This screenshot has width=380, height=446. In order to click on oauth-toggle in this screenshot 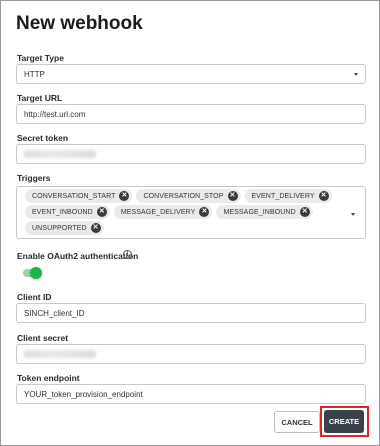, I will do `click(32, 273)`.